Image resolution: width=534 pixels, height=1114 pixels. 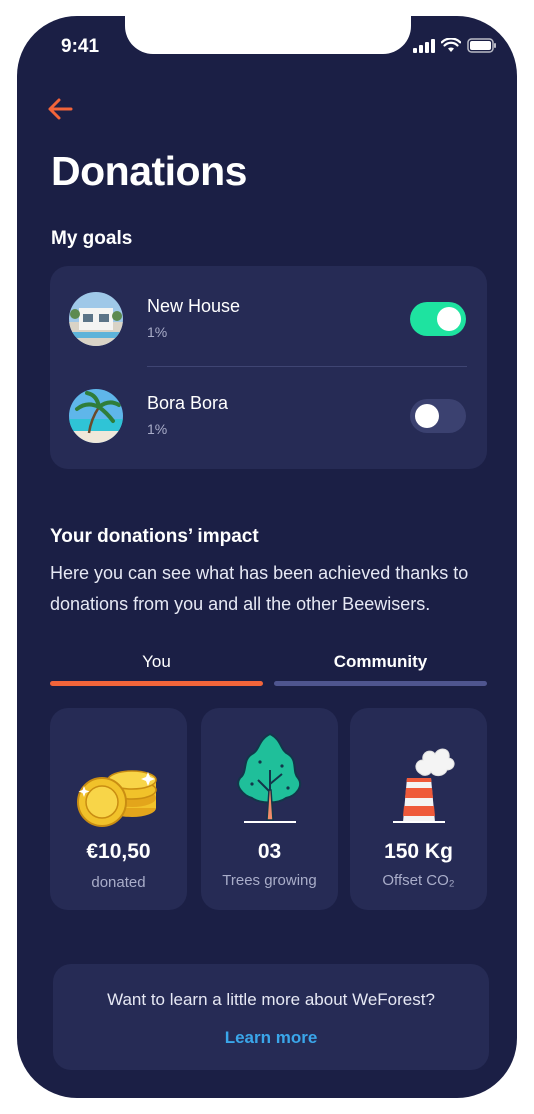 What do you see at coordinates (156, 662) in the screenshot?
I see `tab-you: You` at bounding box center [156, 662].